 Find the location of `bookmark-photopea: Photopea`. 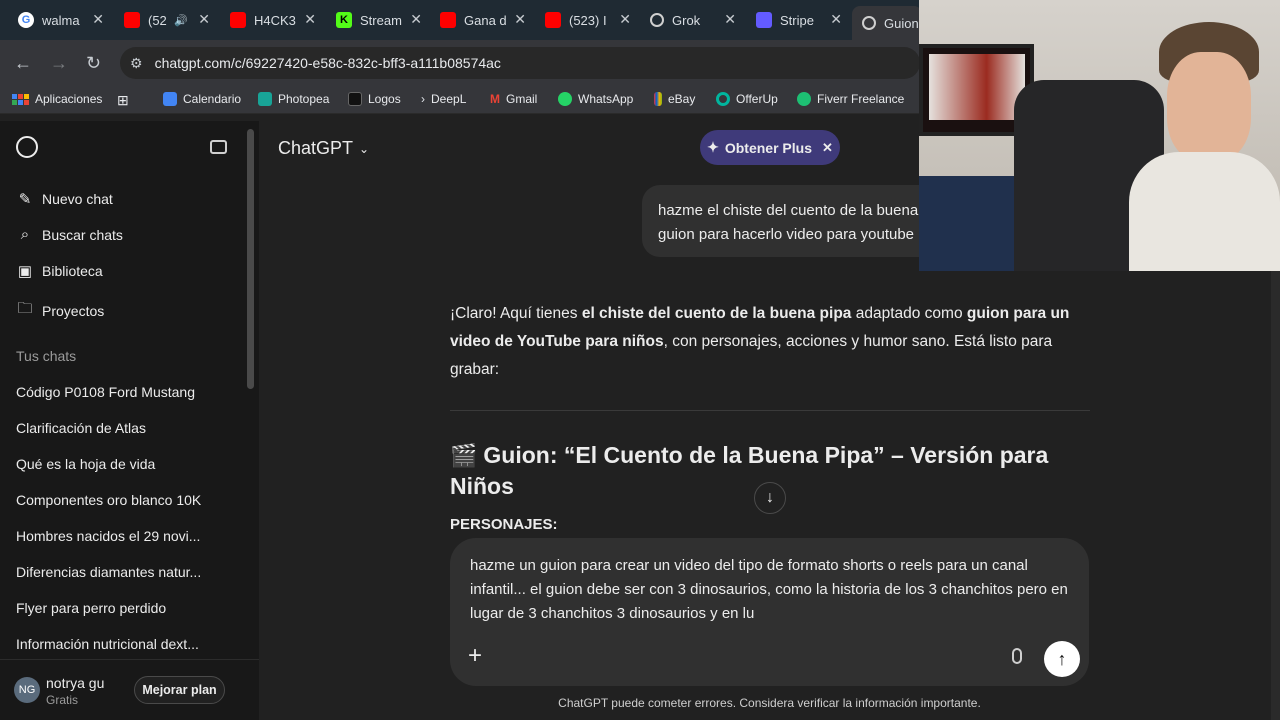

bookmark-photopea: Photopea is located at coordinates (293, 99).